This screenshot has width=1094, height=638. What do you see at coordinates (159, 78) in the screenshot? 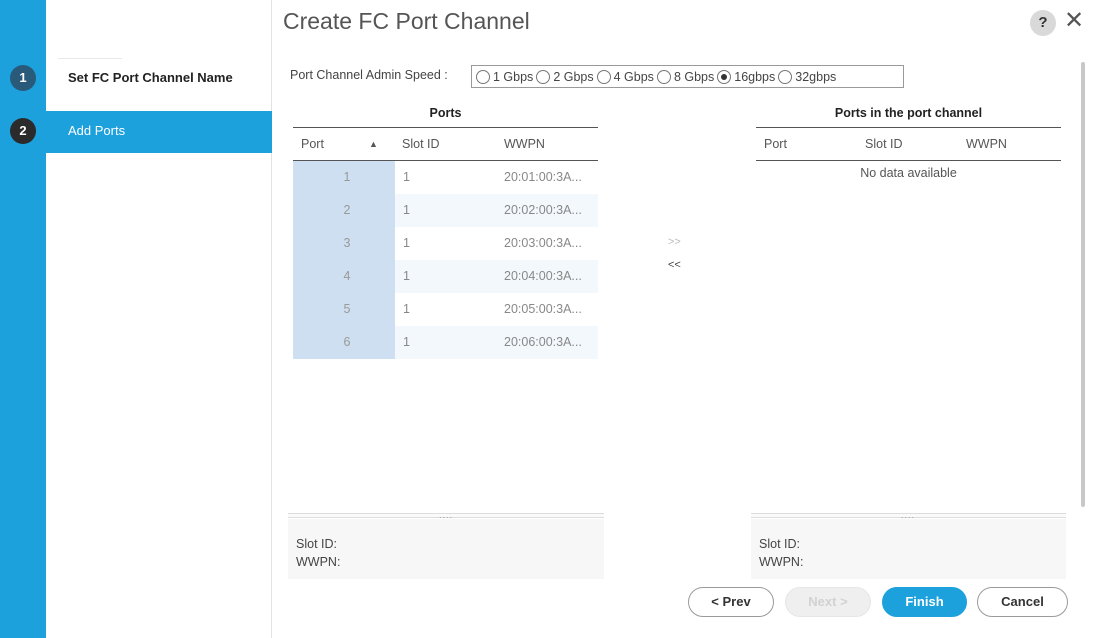
I see `step-set-fc-port-channel-name: Set FC Port Channel Name` at bounding box center [159, 78].